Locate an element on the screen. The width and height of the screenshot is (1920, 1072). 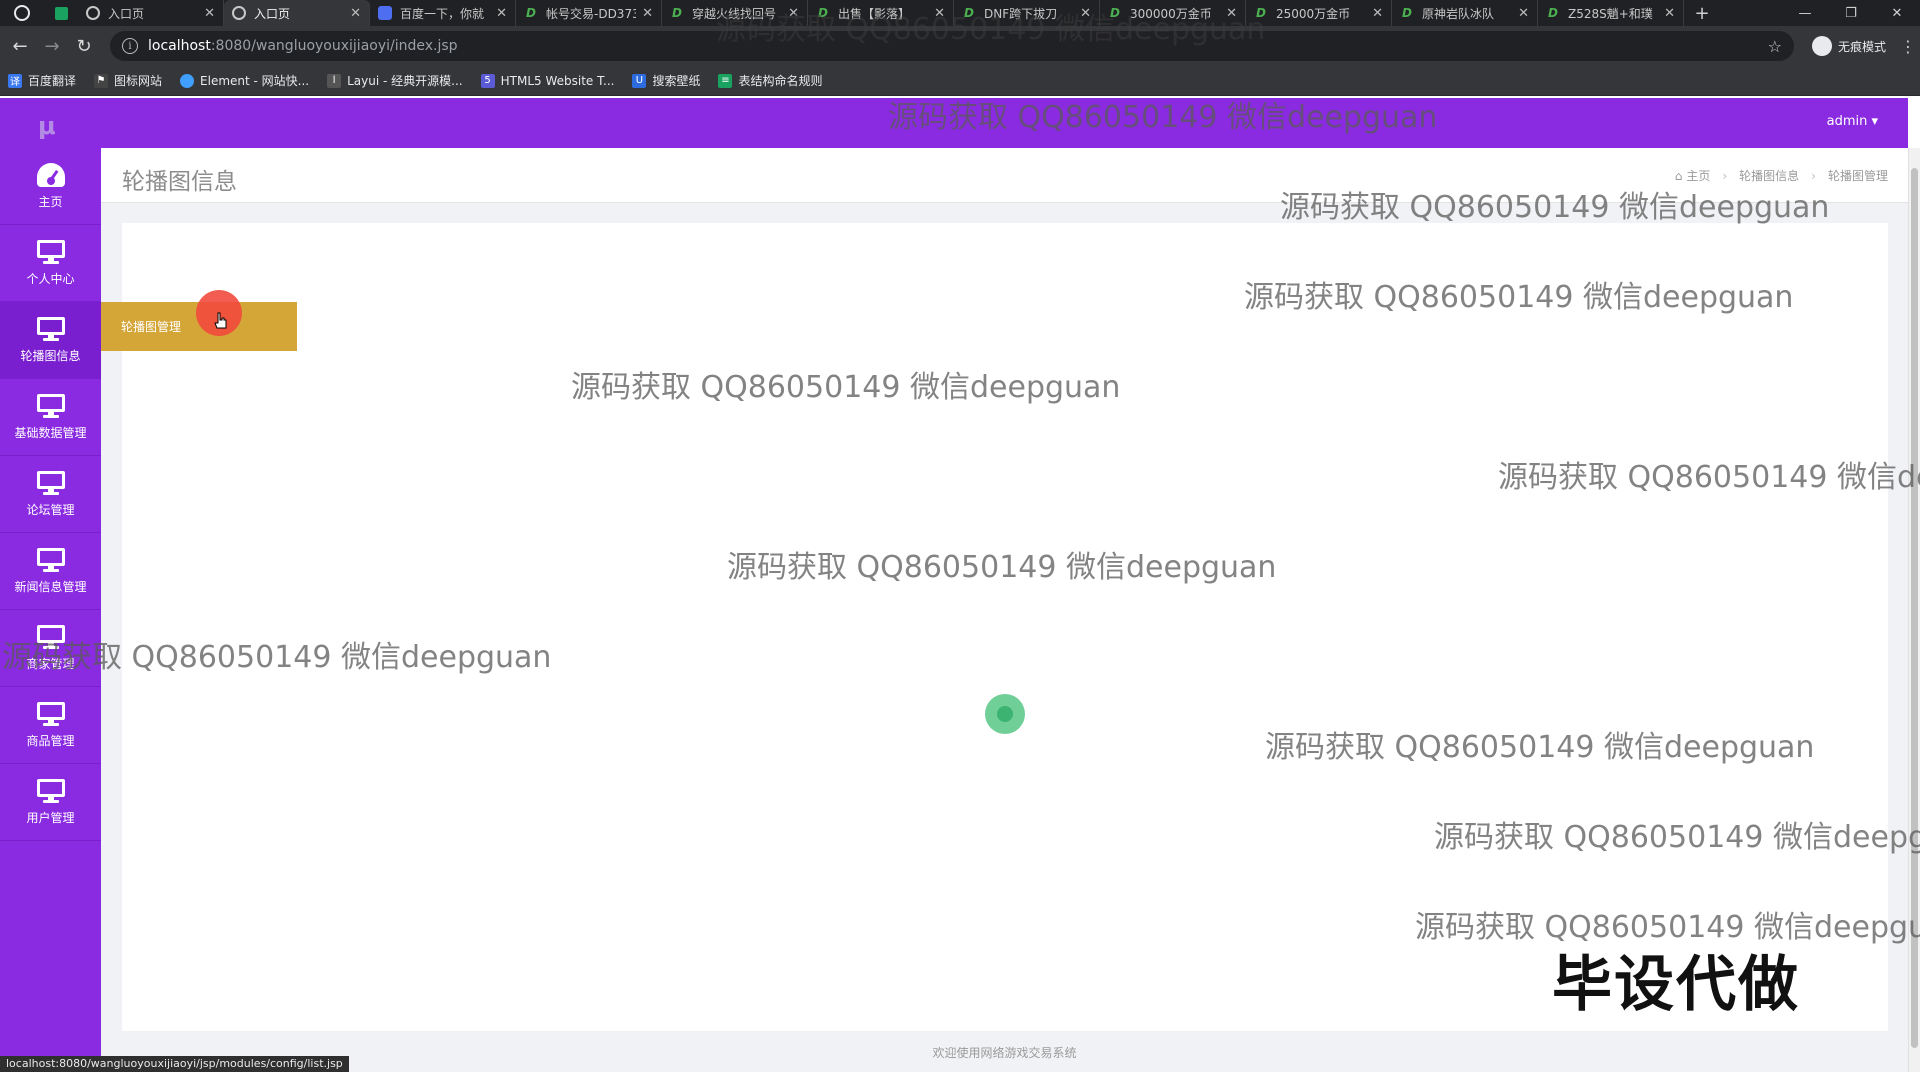
app-header: μ admin ▾ is located at coordinates (954, 123).